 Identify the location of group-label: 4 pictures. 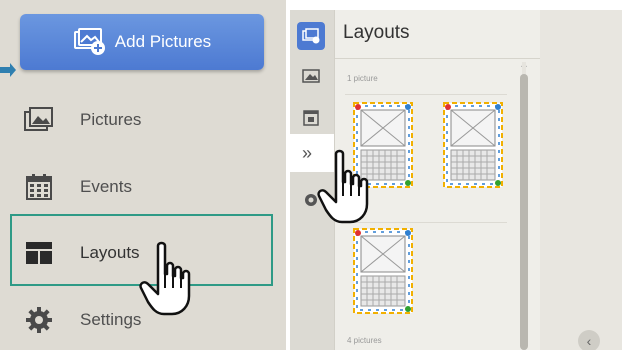
(364, 340).